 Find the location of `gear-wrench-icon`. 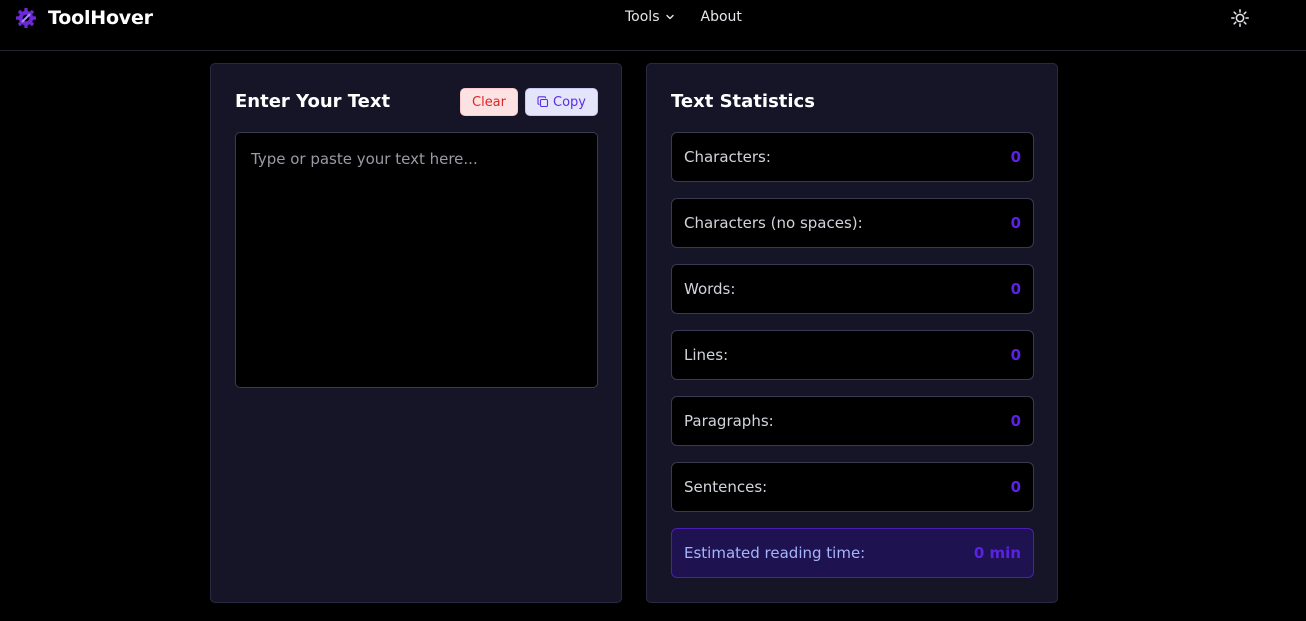

gear-wrench-icon is located at coordinates (26, 18).